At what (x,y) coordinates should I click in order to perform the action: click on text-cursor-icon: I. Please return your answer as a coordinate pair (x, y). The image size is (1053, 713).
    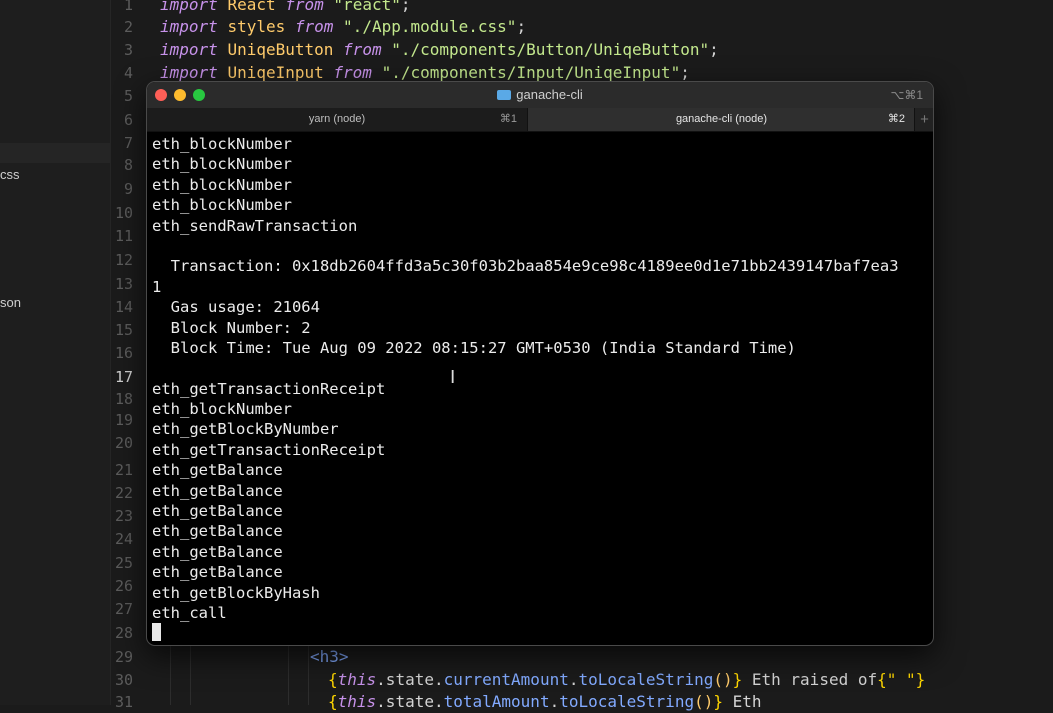
    Looking at the image, I should click on (453, 377).